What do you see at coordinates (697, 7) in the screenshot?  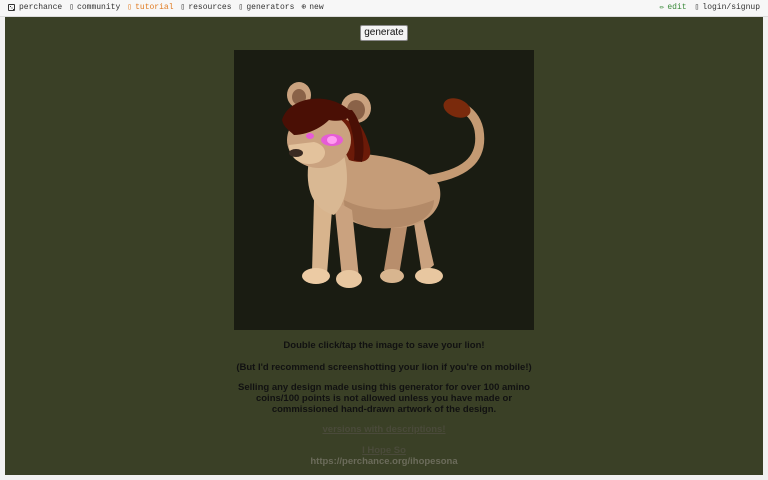 I see `login-icon: ▯` at bounding box center [697, 7].